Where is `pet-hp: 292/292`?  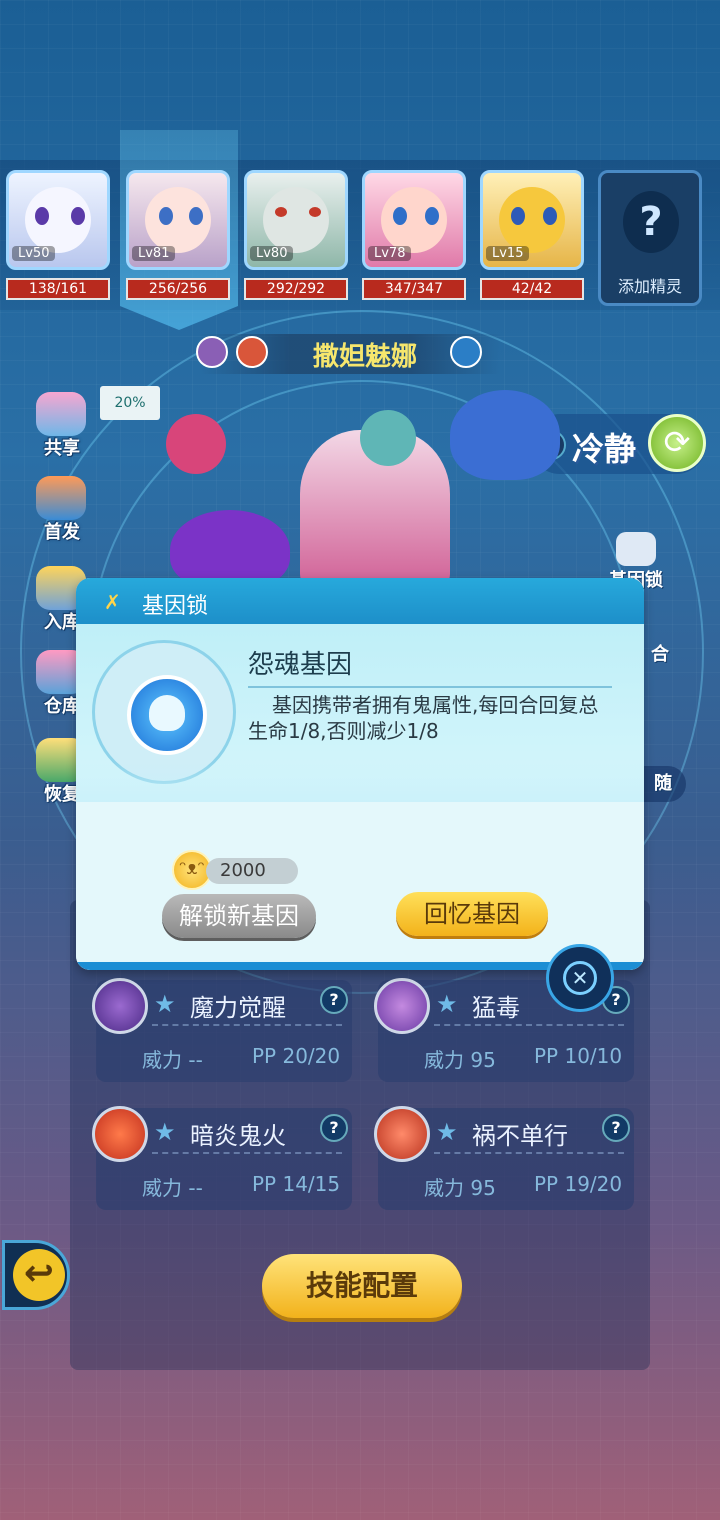
pet-hp: 292/292 is located at coordinates (296, 289).